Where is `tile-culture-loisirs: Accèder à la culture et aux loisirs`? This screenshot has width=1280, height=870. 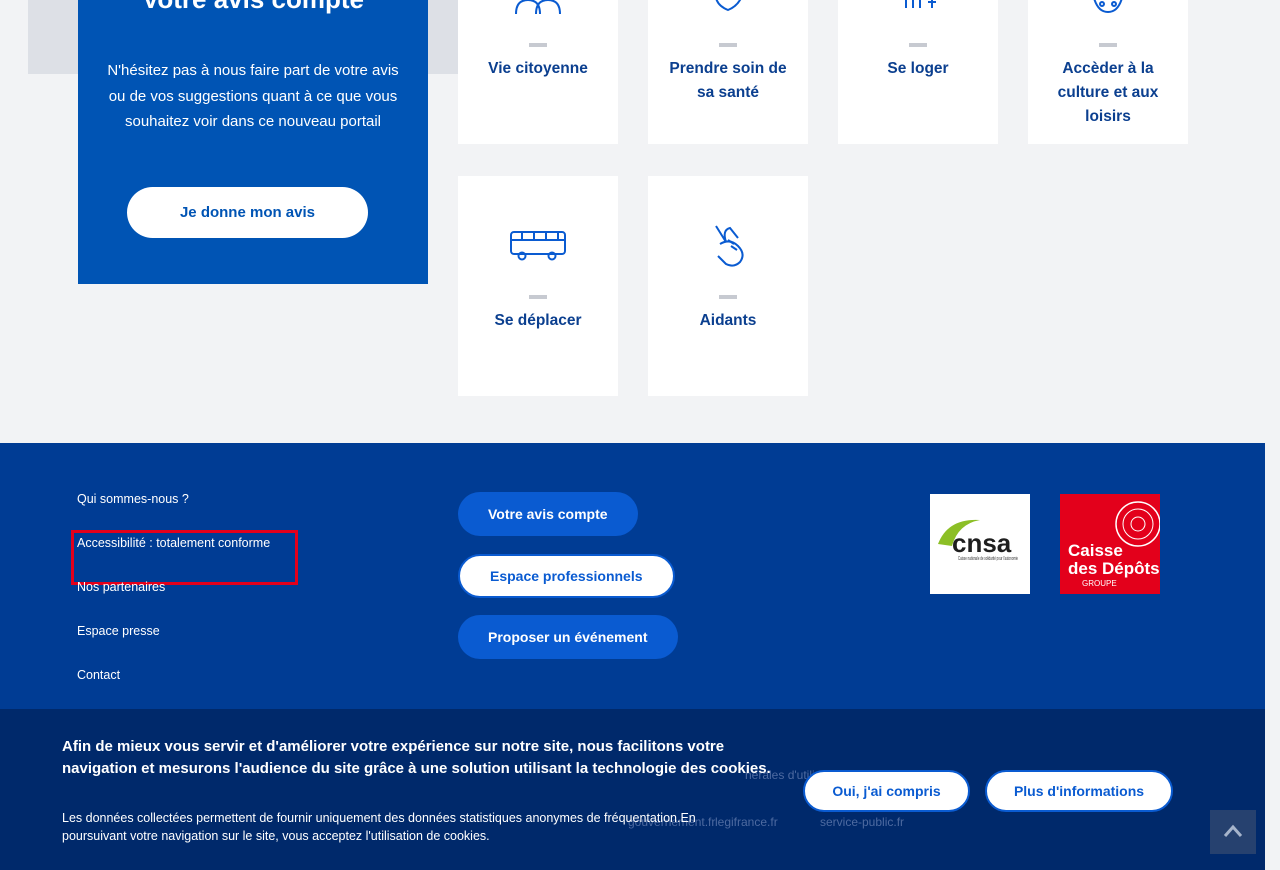 tile-culture-loisirs: Accèder à la culture et aux loisirs is located at coordinates (1108, 72).